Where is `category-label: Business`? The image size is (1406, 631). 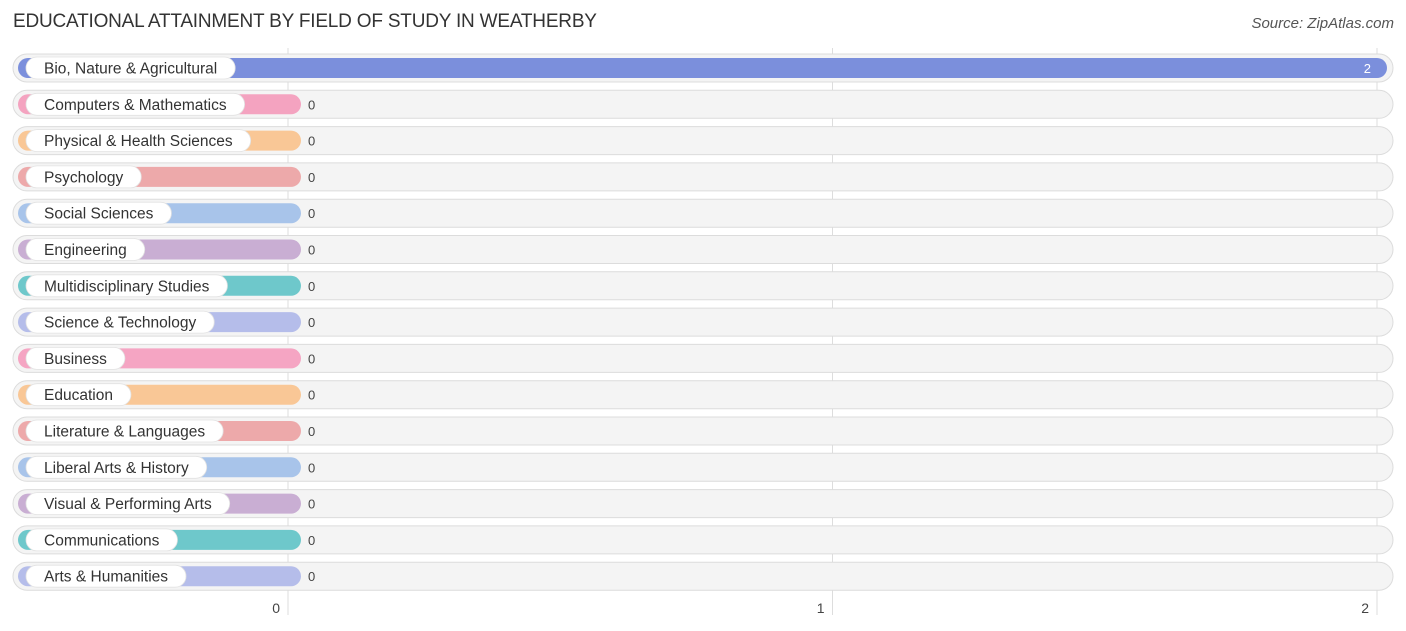 category-label: Business is located at coordinates (75, 359).